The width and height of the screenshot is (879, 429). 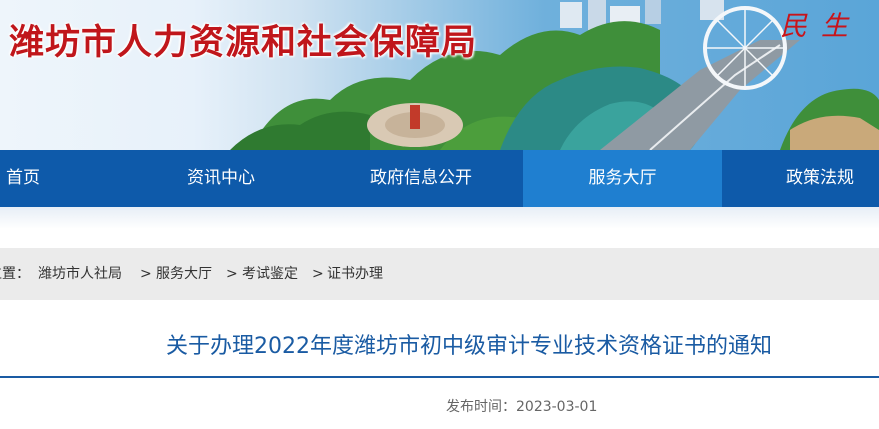 What do you see at coordinates (439, 218) in the screenshot?
I see `nav-shadow-band` at bounding box center [439, 218].